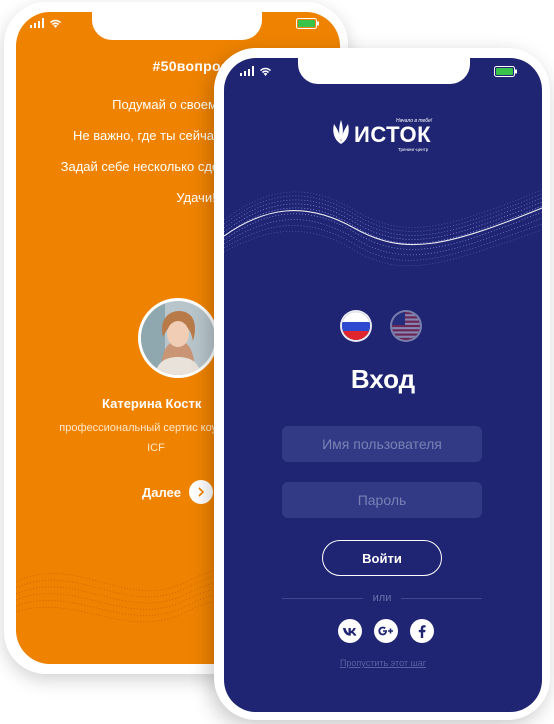 The image size is (554, 724). I want to click on leaf-logo-icon, so click(341, 132).